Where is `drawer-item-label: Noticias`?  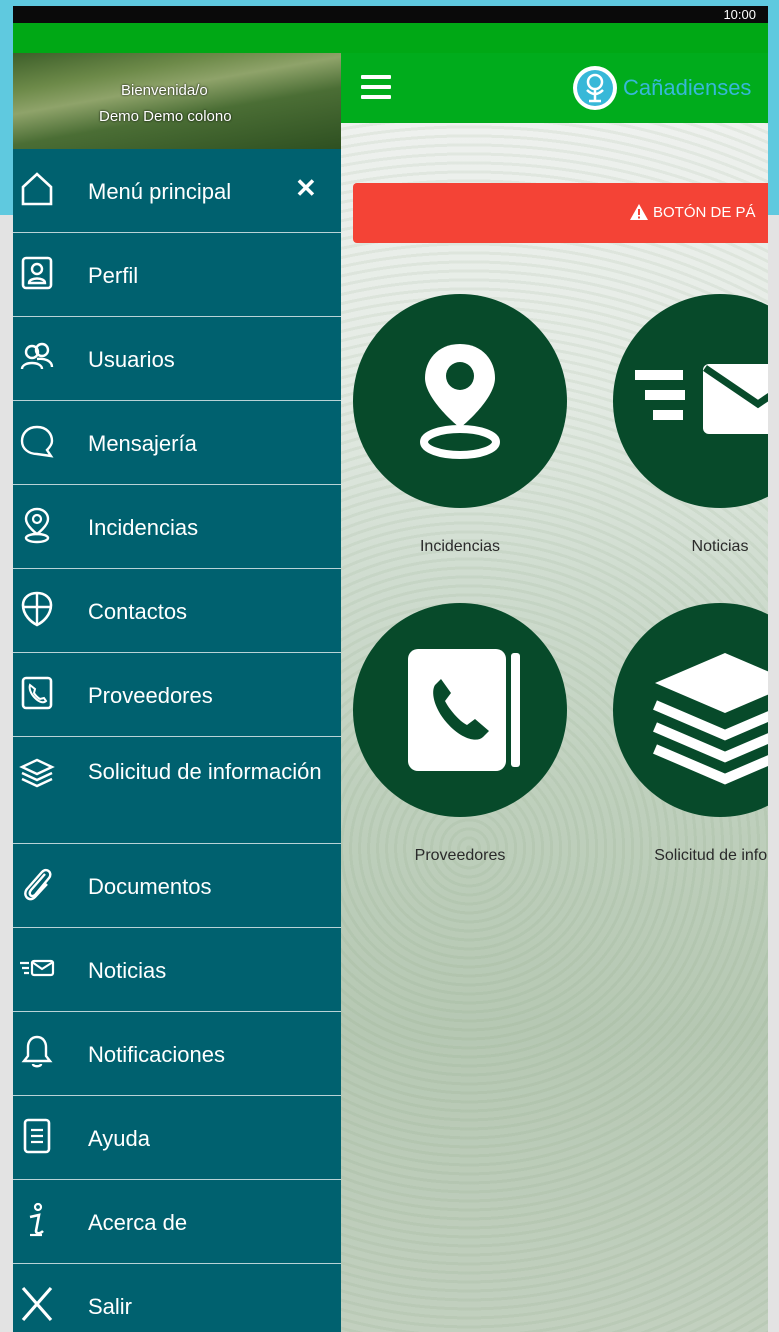
drawer-item-label: Noticias is located at coordinates (127, 970).